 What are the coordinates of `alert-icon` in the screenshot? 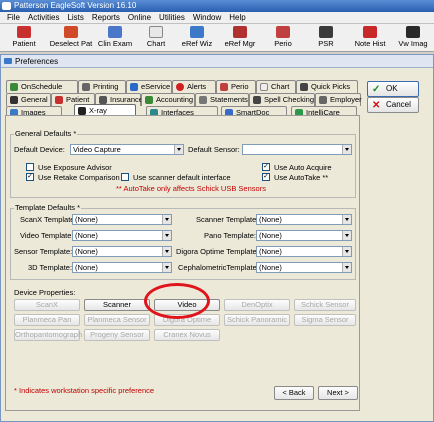 It's located at (180, 87).